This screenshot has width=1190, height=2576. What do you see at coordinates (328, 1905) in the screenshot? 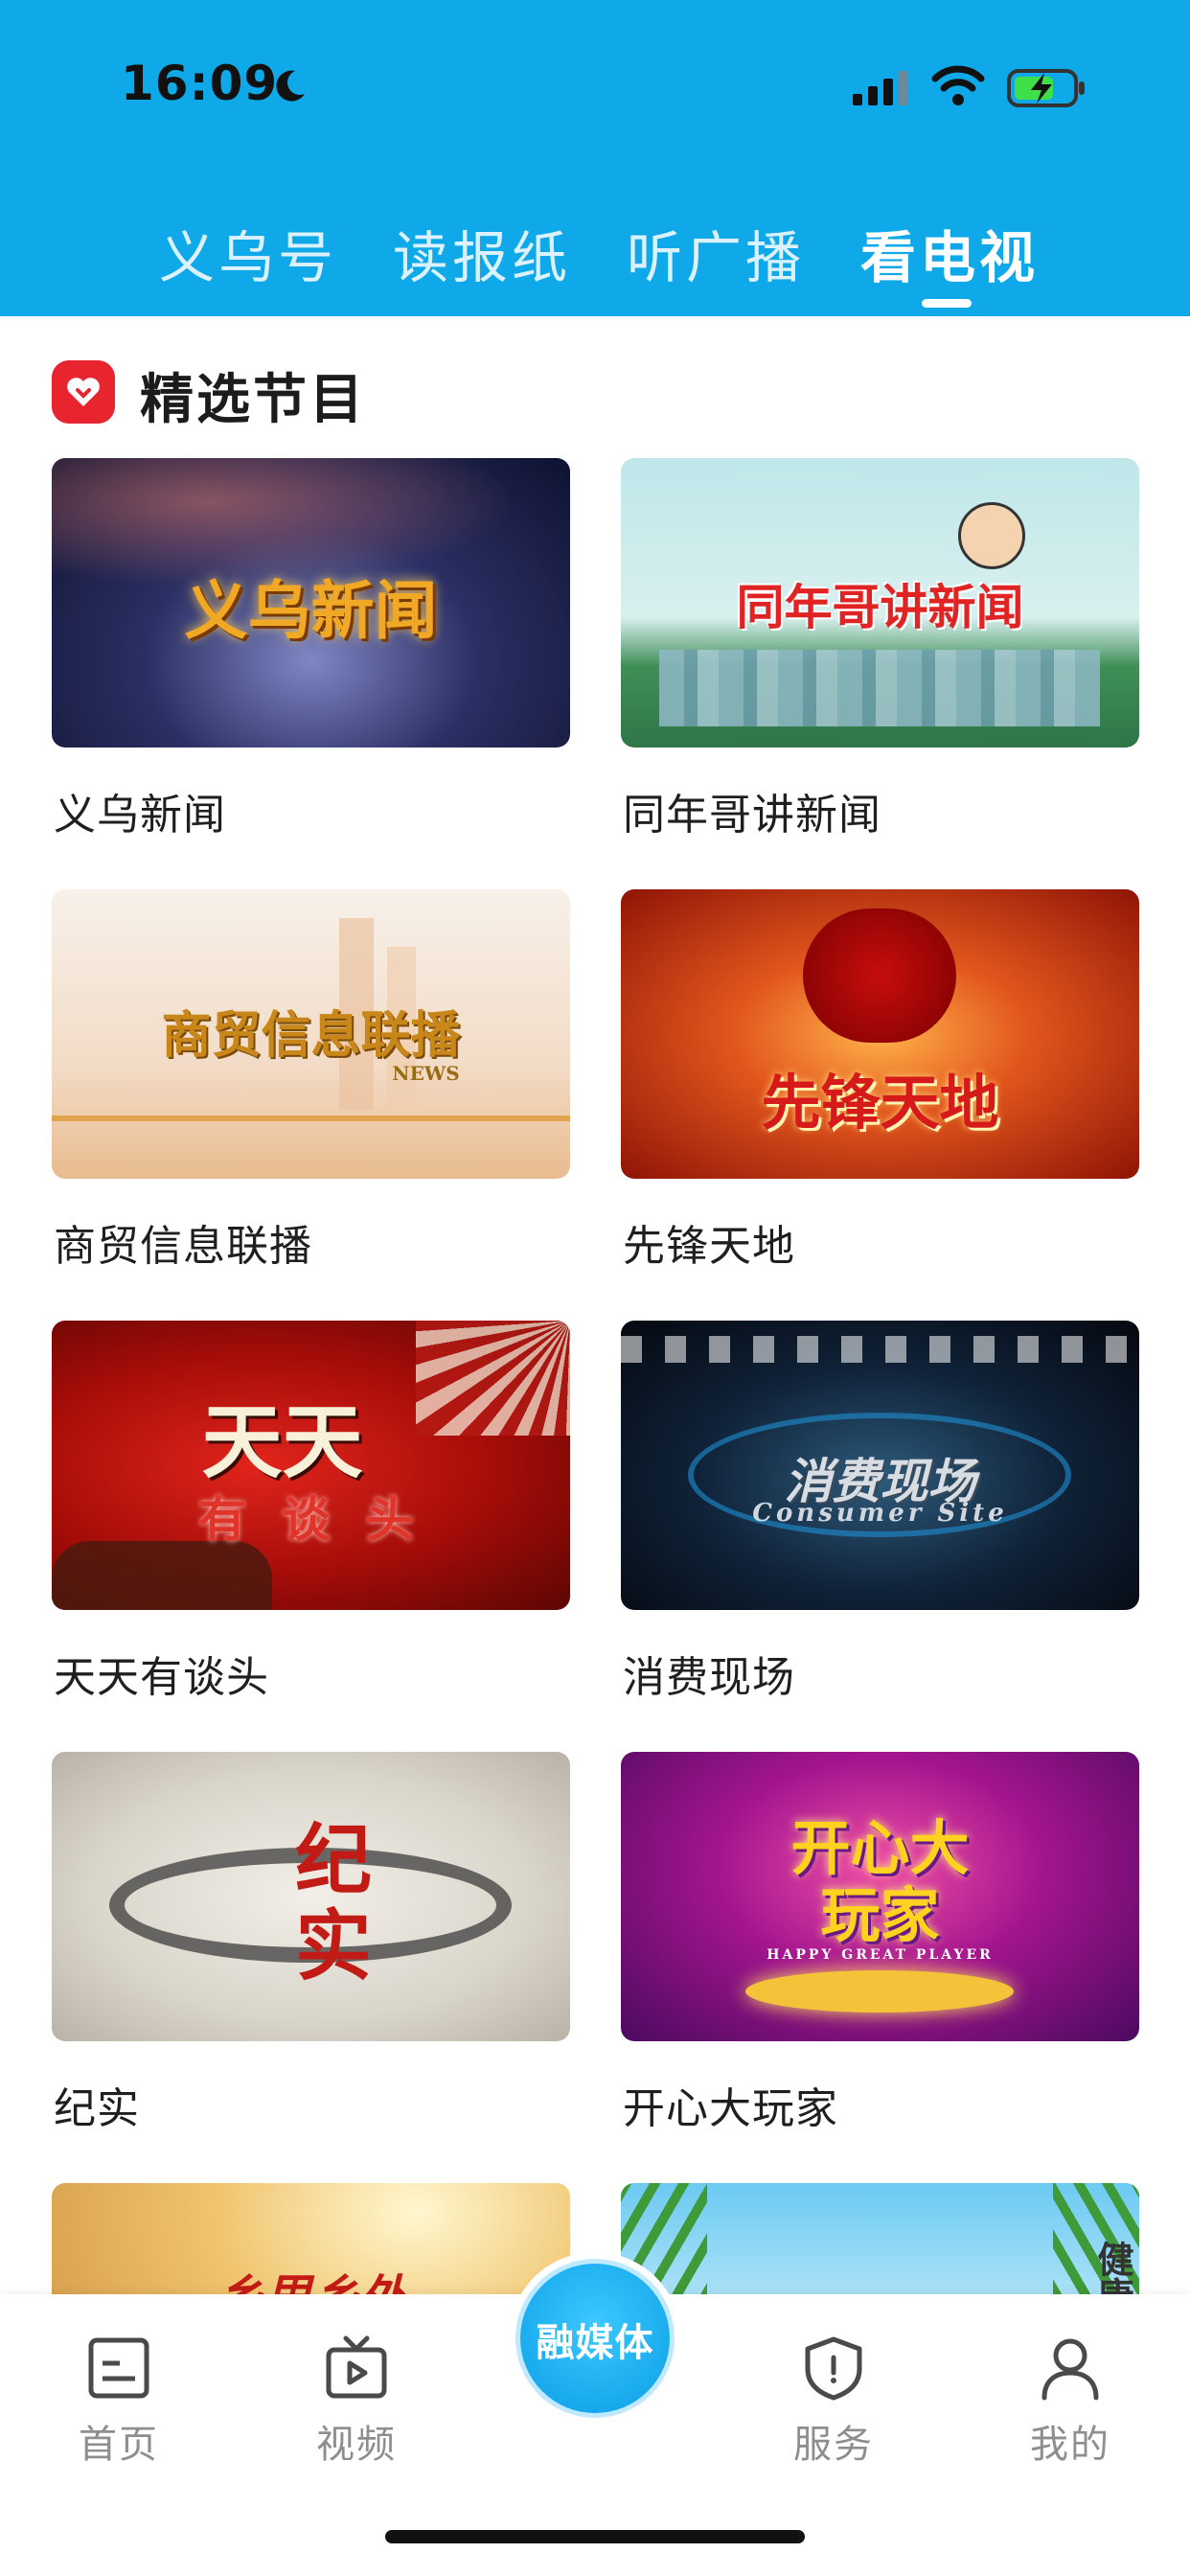
I see `thumb-title: 纪实` at bounding box center [328, 1905].